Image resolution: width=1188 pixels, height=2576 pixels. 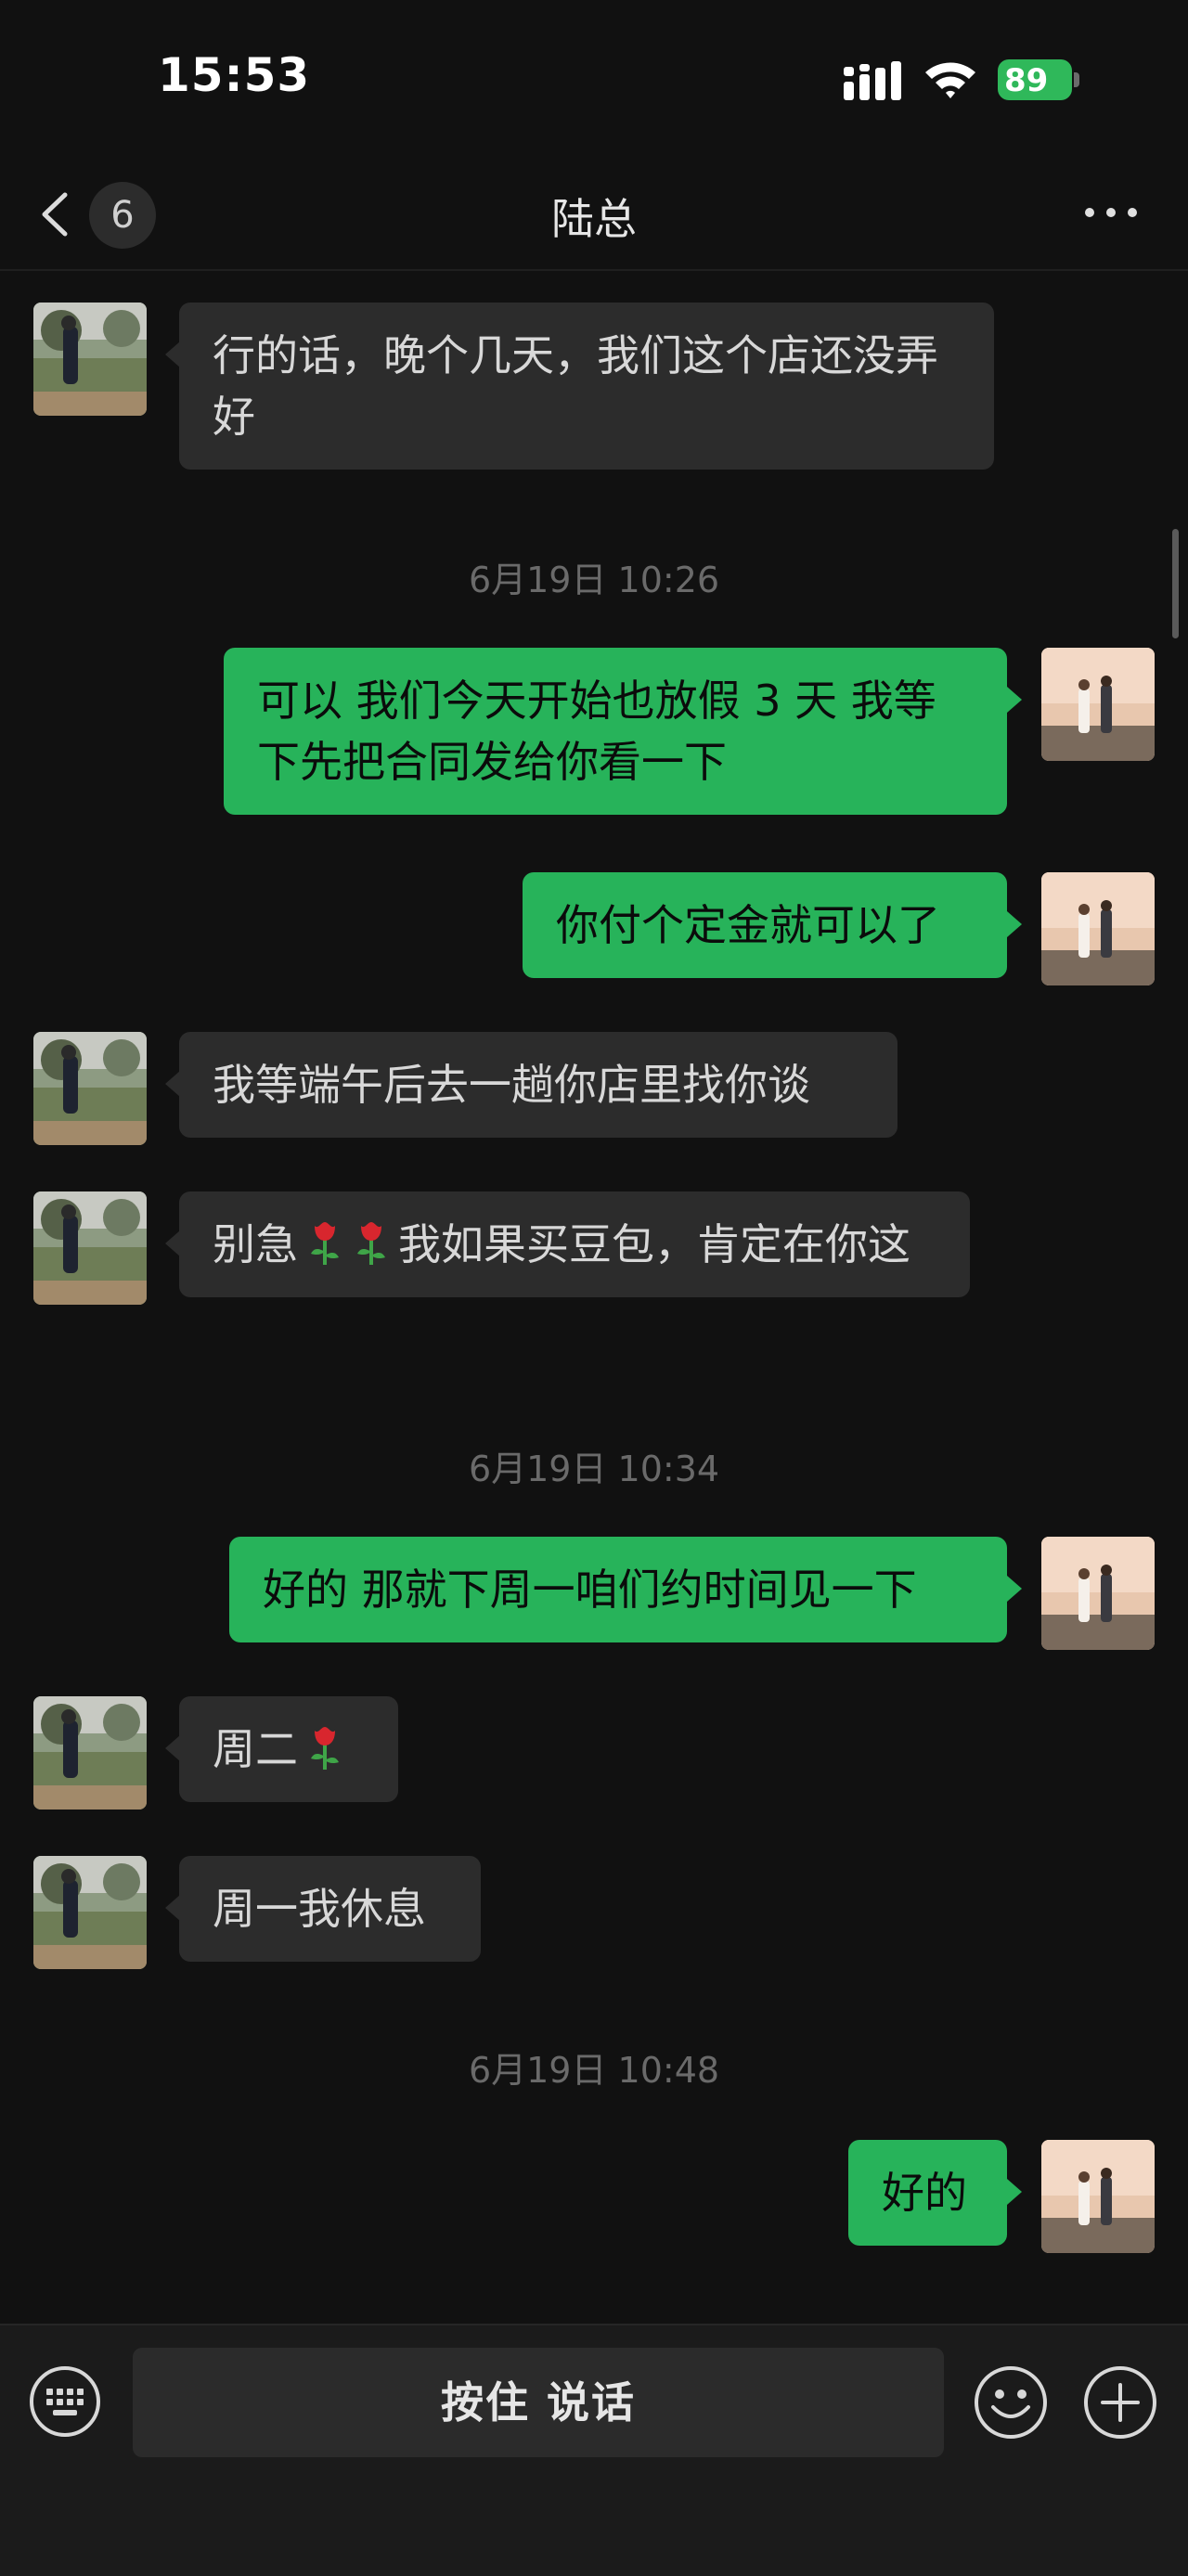 I want to click on message-bubble-outgoing: 好的 那就下周一咱们约时间见一下, so click(x=618, y=1590).